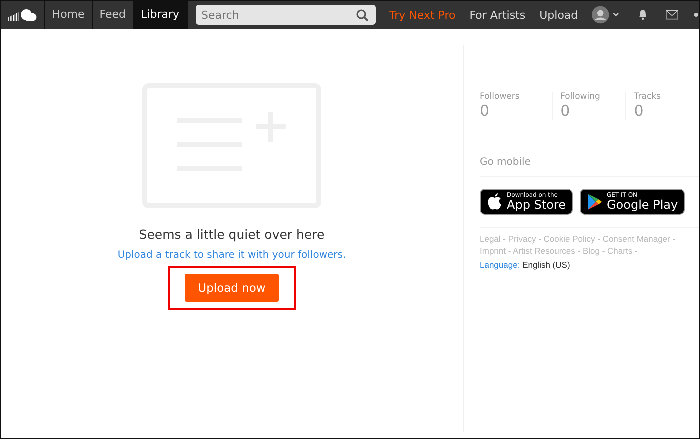 Image resolution: width=700 pixels, height=439 pixels. Describe the element at coordinates (601, 15) in the screenshot. I see `avatar-icon` at that location.